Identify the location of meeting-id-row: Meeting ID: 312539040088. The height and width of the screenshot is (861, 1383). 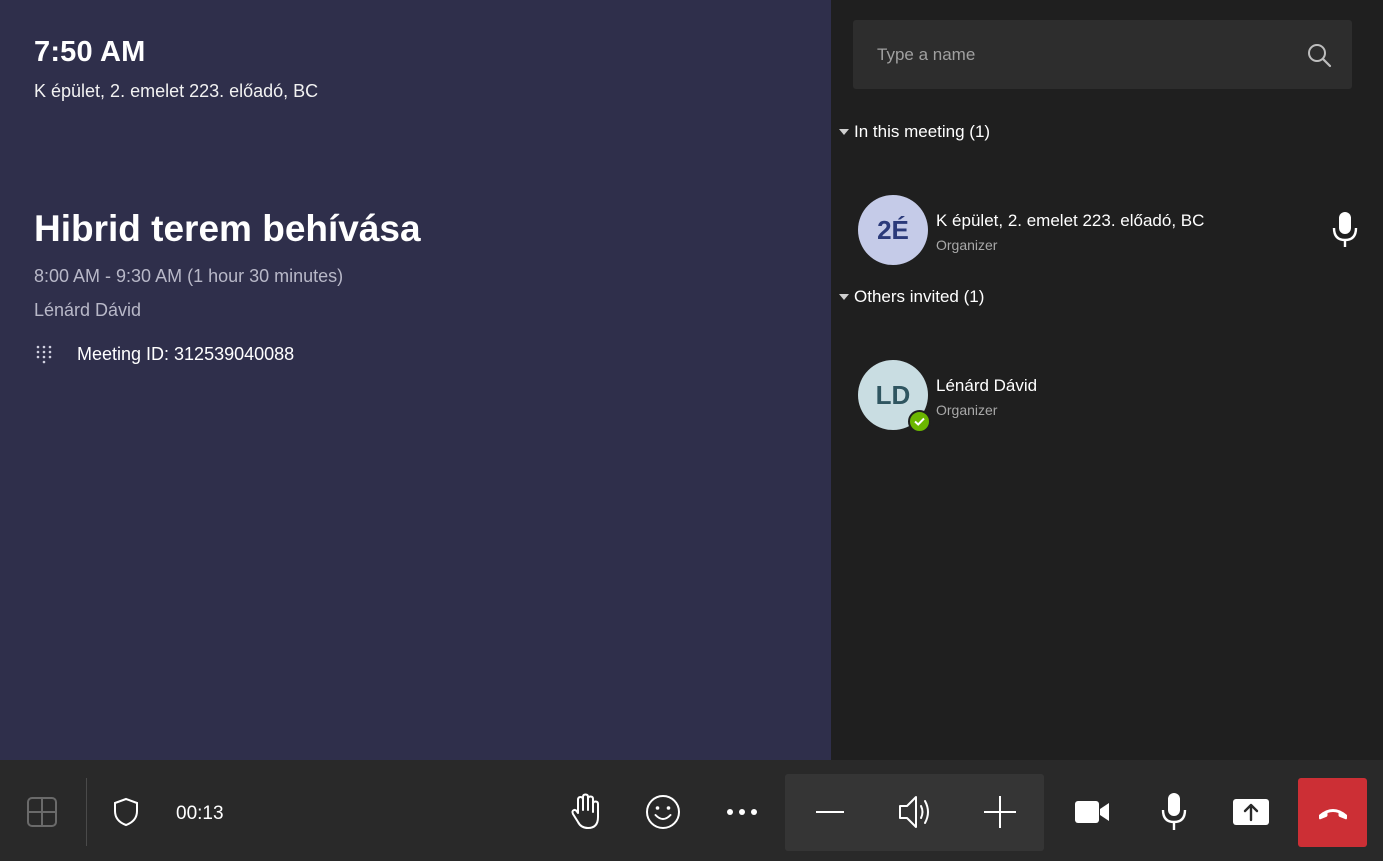
(164, 354).